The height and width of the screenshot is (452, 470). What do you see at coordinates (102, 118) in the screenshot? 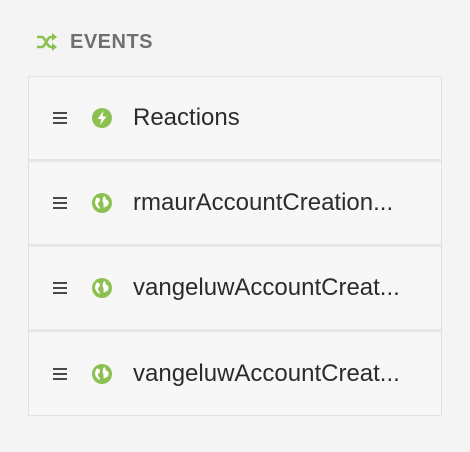
I see `lightning-icon` at bounding box center [102, 118].